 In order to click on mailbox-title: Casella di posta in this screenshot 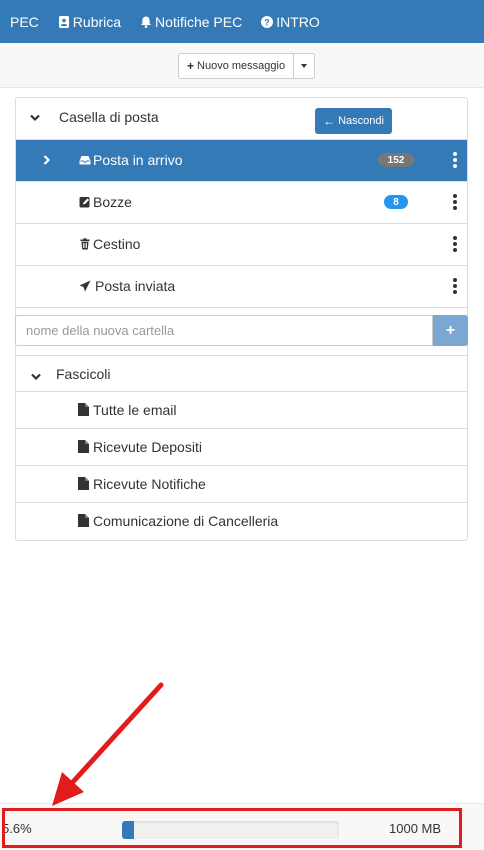, I will do `click(109, 117)`.